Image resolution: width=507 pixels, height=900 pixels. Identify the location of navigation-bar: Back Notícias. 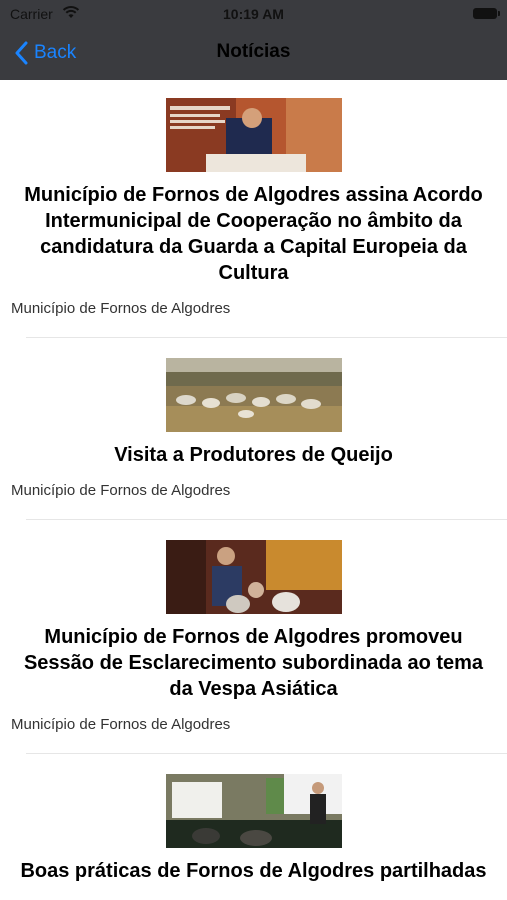
(253, 54).